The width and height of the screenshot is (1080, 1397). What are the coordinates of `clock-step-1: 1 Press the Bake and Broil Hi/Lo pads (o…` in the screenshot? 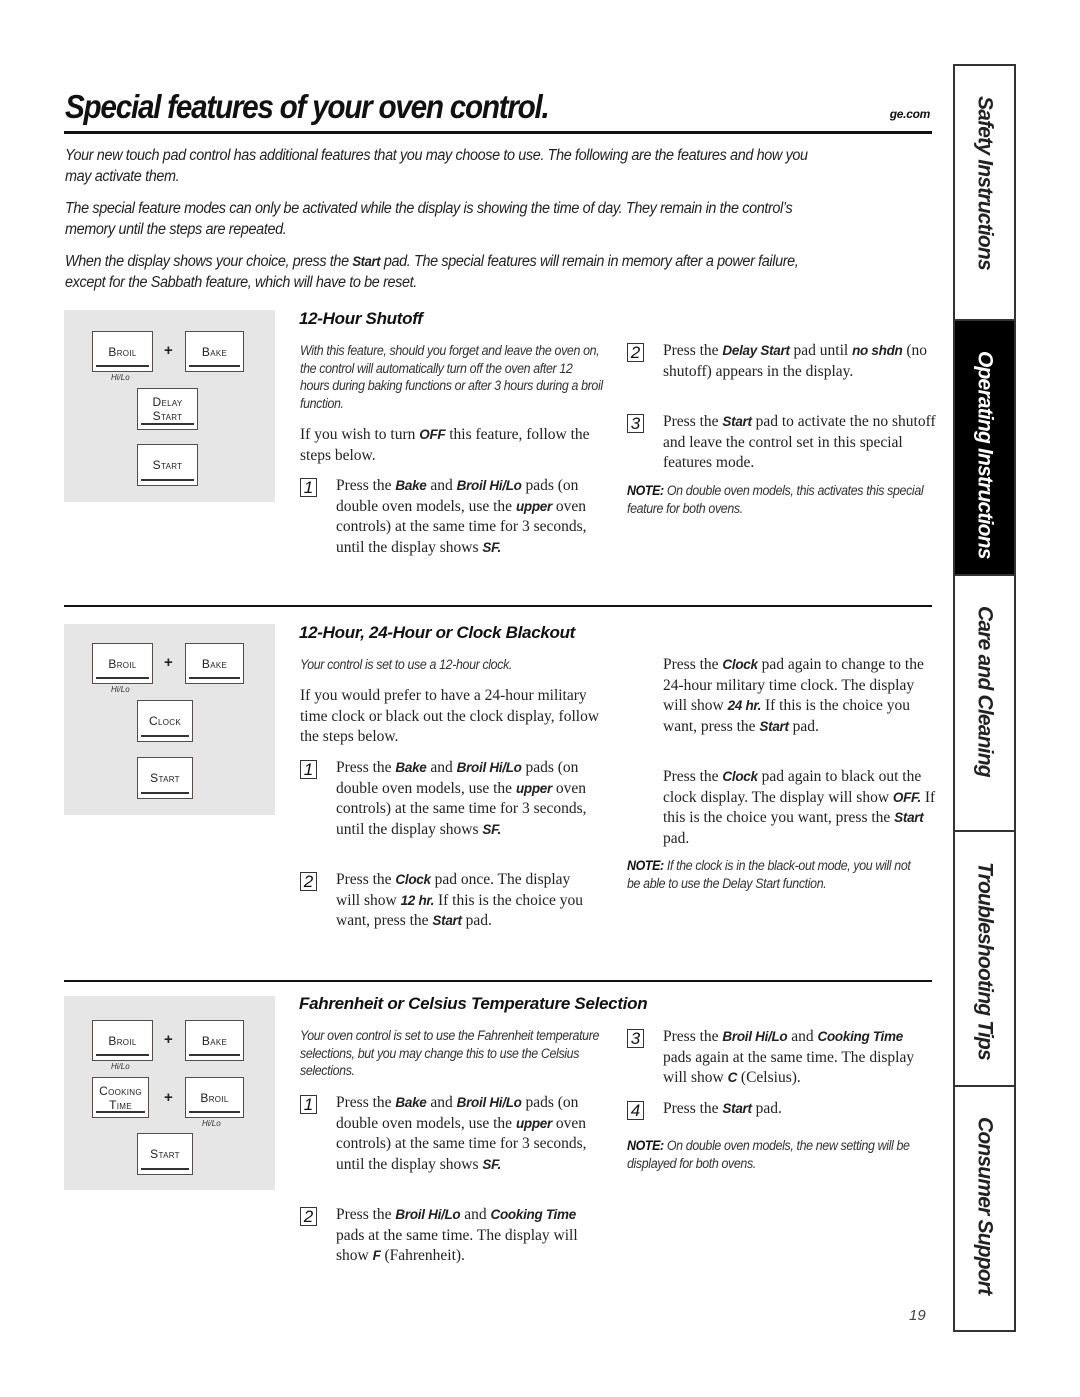 It's located at (455, 799).